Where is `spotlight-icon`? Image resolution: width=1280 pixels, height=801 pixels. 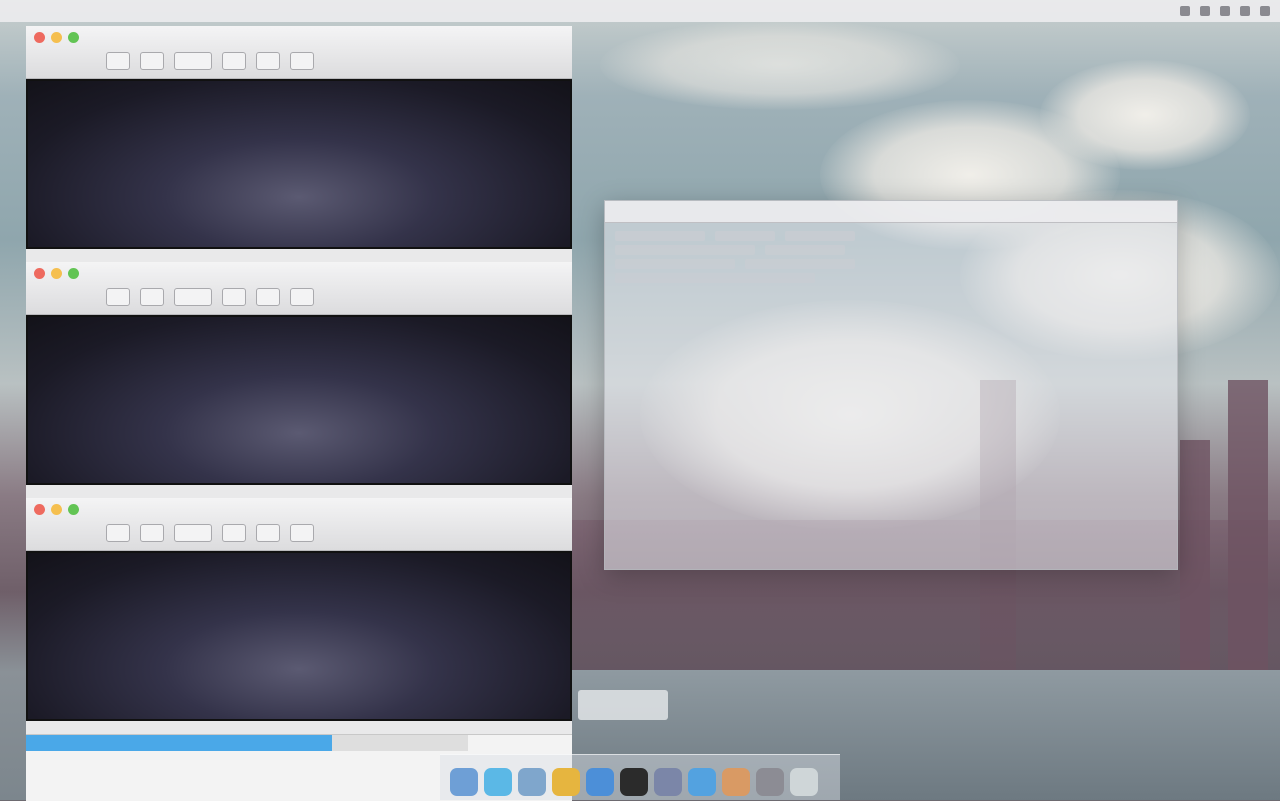 spotlight-icon is located at coordinates (1265, 11).